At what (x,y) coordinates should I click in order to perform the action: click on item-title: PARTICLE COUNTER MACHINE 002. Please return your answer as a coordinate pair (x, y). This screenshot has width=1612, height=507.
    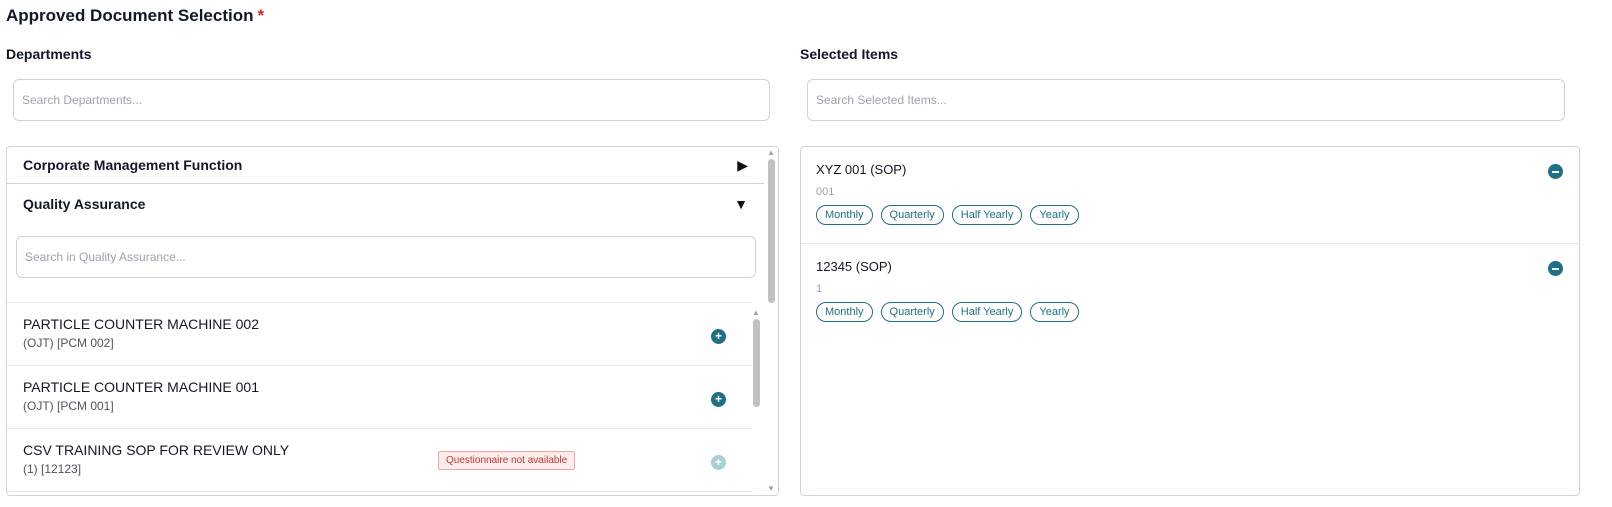
    Looking at the image, I should click on (141, 324).